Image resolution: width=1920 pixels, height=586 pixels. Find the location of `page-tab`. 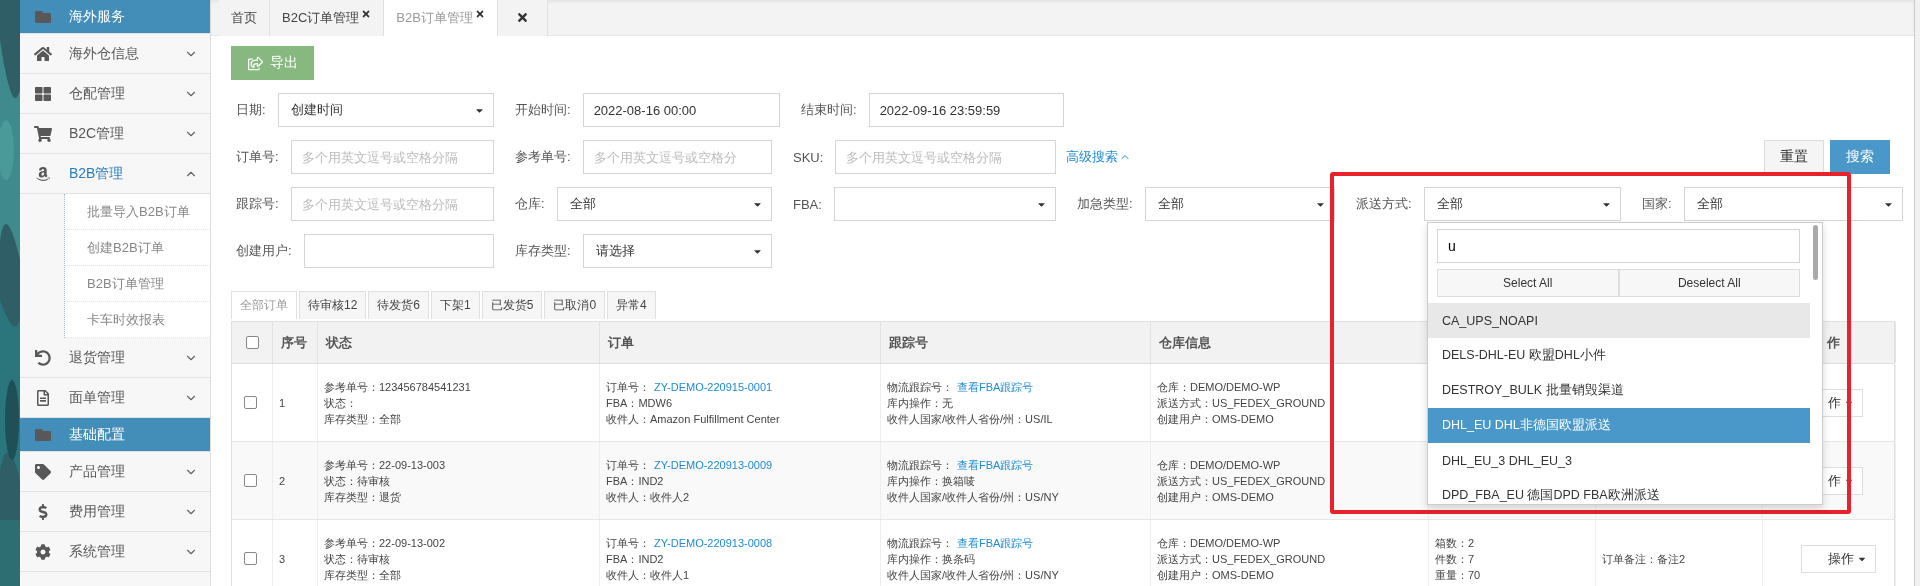

page-tab is located at coordinates (522, 18).